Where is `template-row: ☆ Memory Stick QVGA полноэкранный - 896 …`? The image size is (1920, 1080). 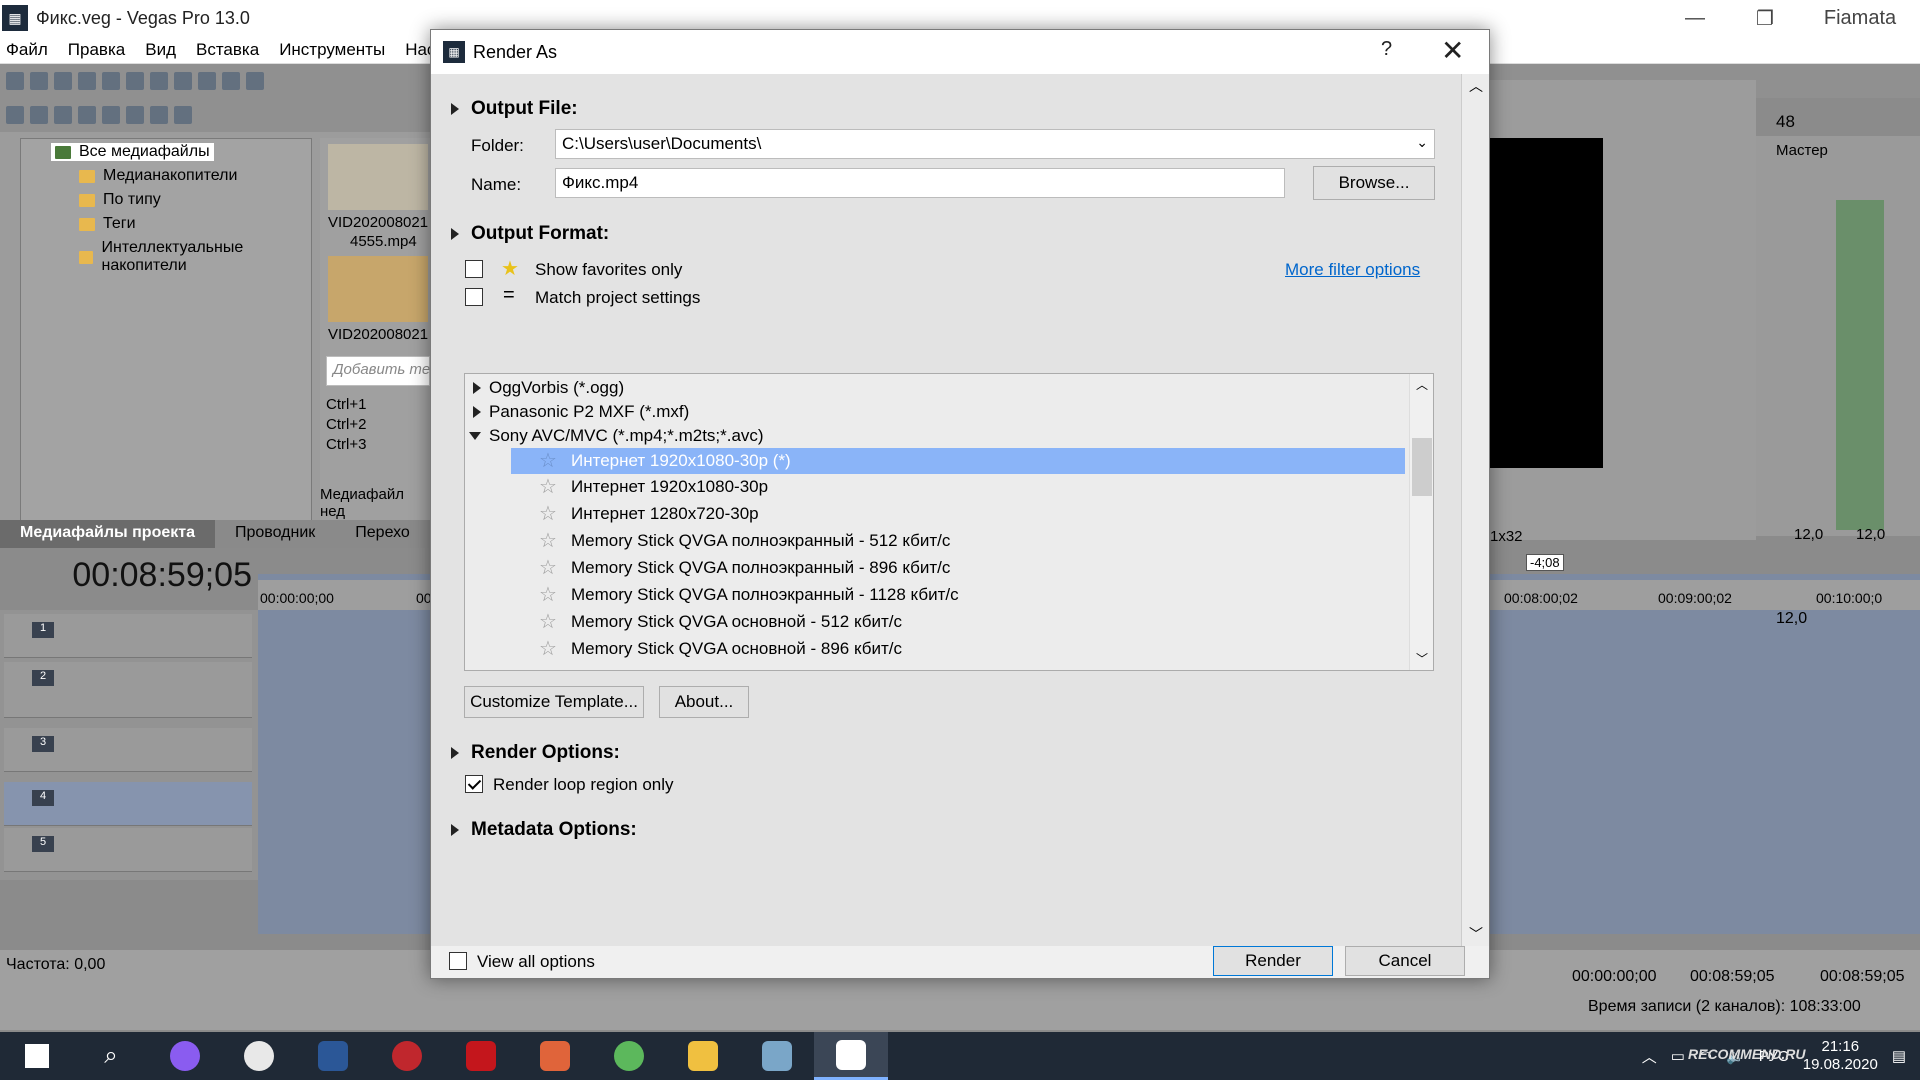
template-row: ☆ Memory Stick QVGA полноэкранный - 896 … is located at coordinates (972, 568).